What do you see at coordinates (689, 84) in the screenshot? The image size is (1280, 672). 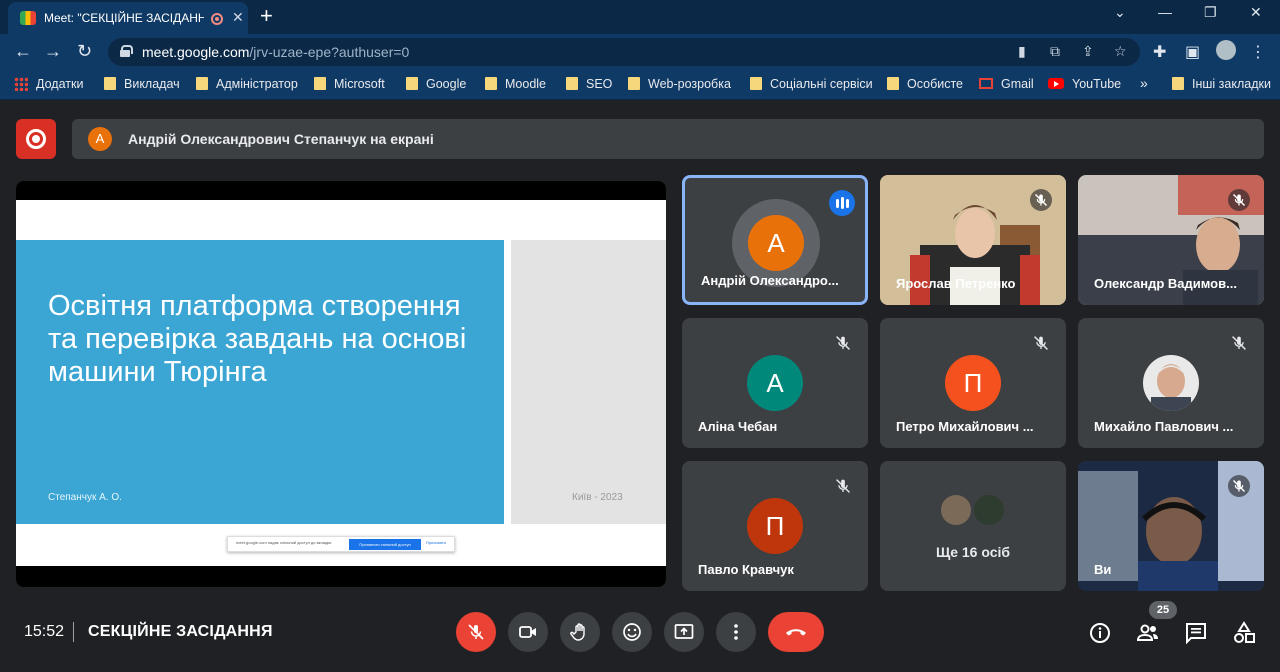 I see `bookmark-label: Web-розробка` at bounding box center [689, 84].